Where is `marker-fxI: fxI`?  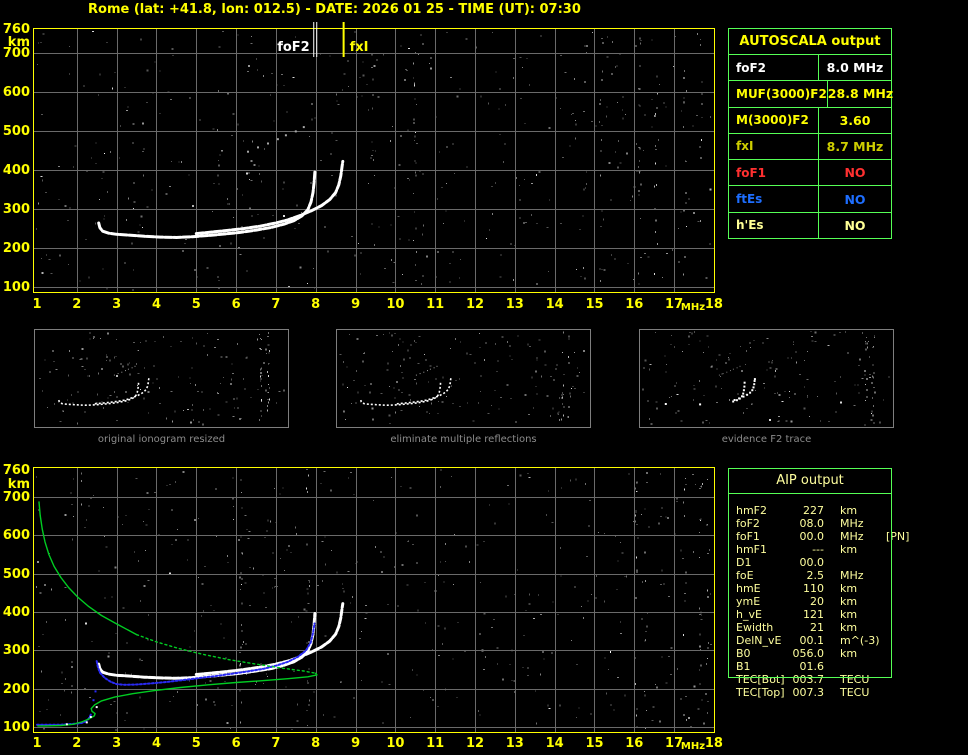
marker-fxI: fxI is located at coordinates (355, 39).